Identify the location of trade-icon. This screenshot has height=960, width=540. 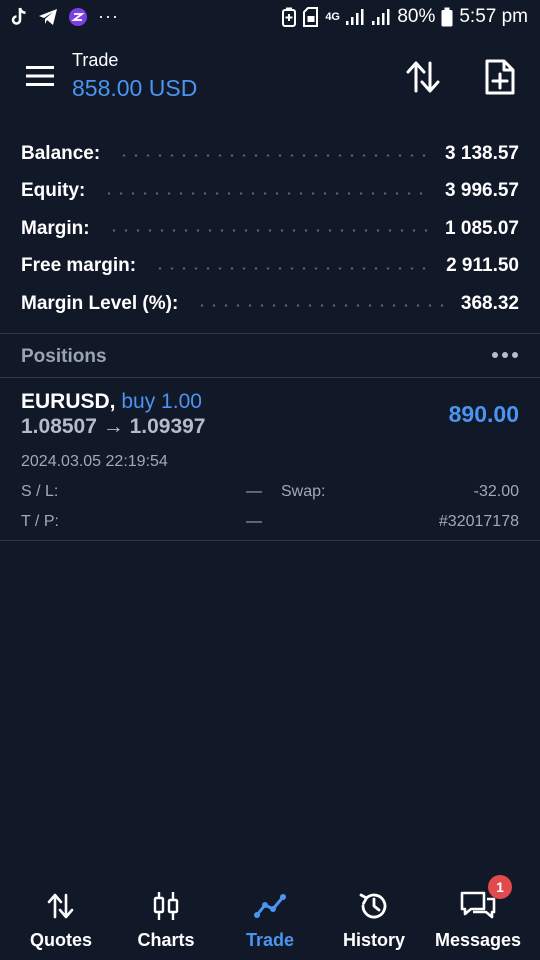
(270, 906).